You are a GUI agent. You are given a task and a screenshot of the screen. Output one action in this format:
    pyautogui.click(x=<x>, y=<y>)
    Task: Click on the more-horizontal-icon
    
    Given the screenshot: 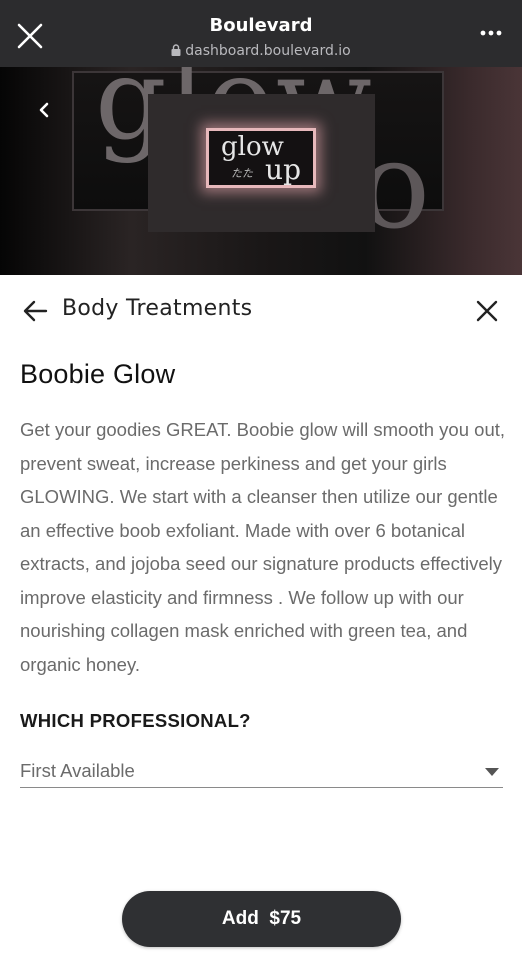 What is the action you would take?
    pyautogui.click(x=491, y=33)
    